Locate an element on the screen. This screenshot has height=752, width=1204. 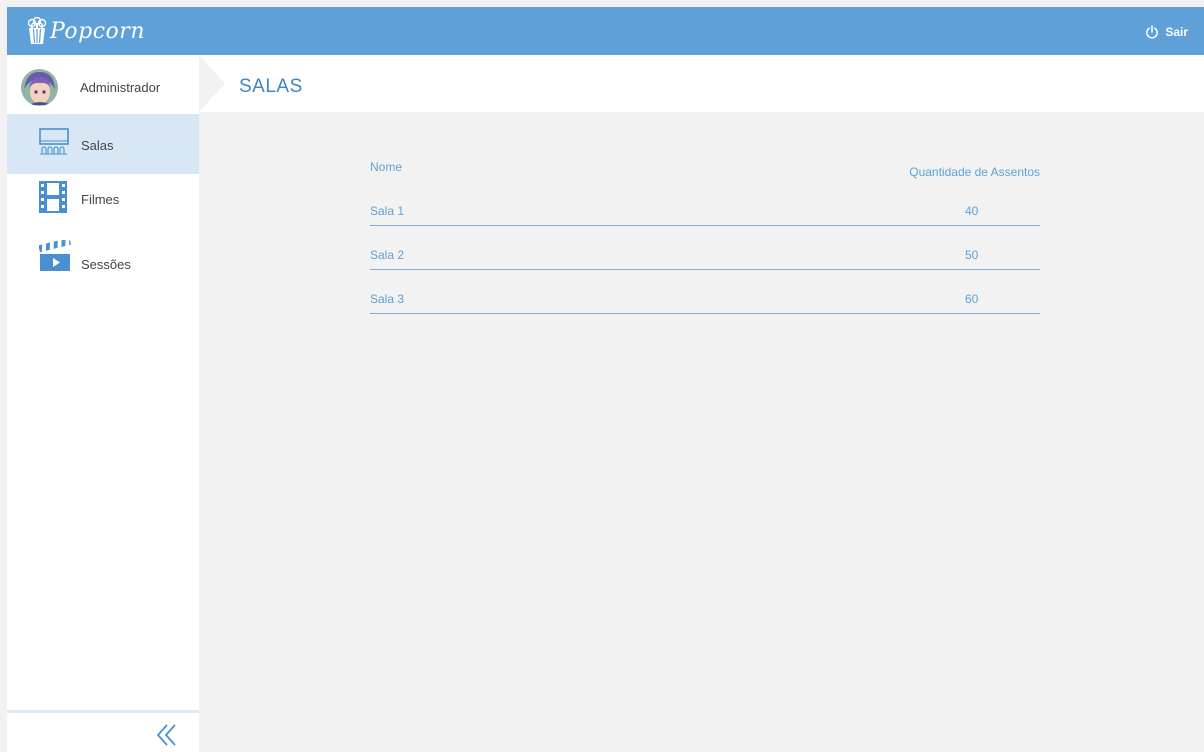
table-row: Sala 2 50 is located at coordinates (705, 248).